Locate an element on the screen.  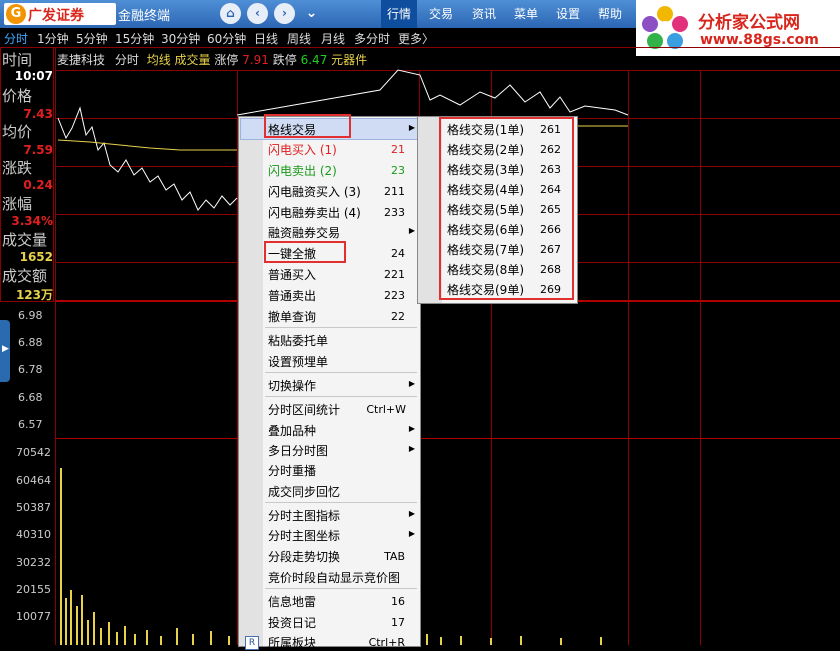
menu-item-preset-order: 设置预埋单 is located at coordinates (298, 361).